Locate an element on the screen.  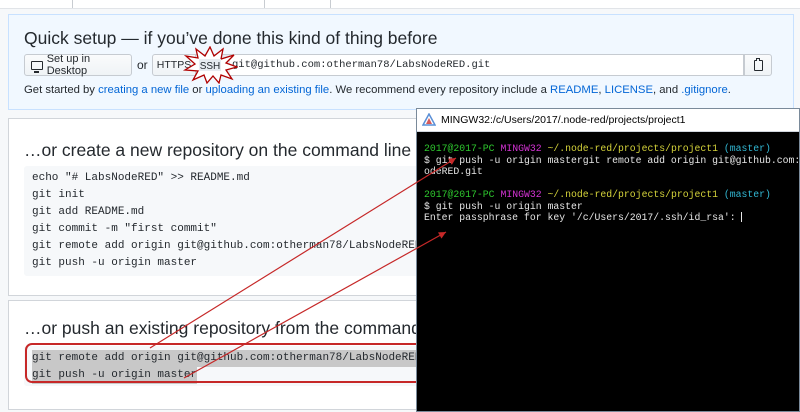
or-word: or is located at coordinates (197, 90).